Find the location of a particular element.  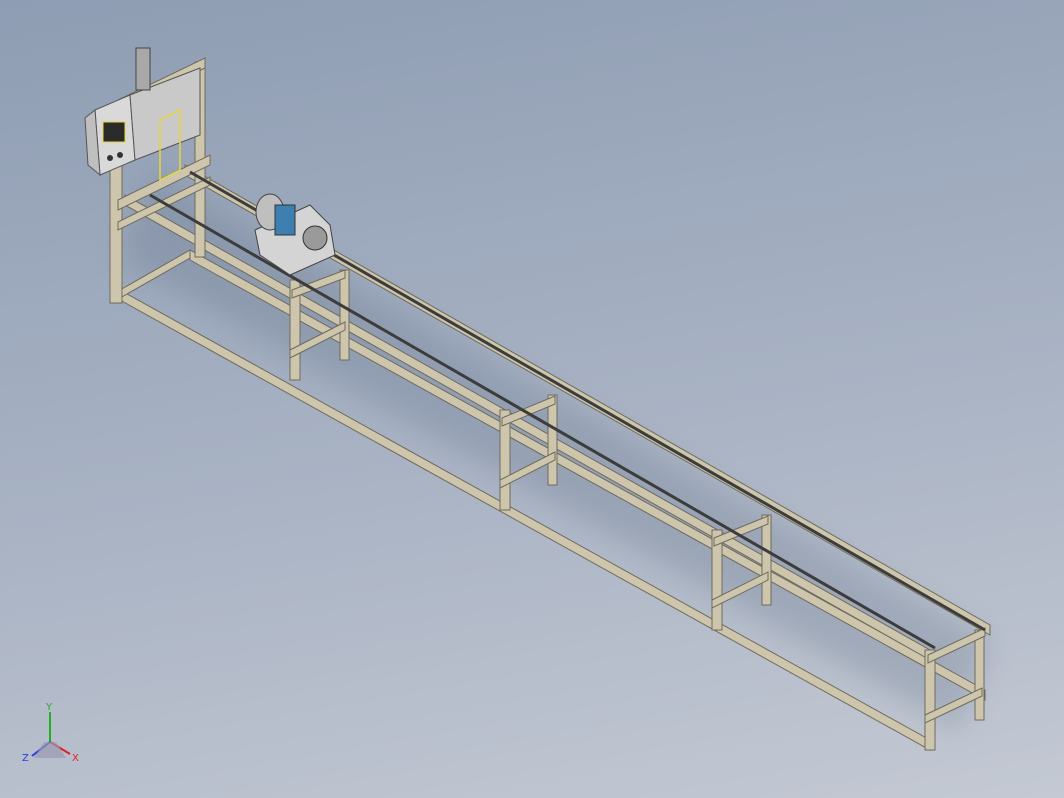

torch-cylinder is located at coordinates (143, 69).